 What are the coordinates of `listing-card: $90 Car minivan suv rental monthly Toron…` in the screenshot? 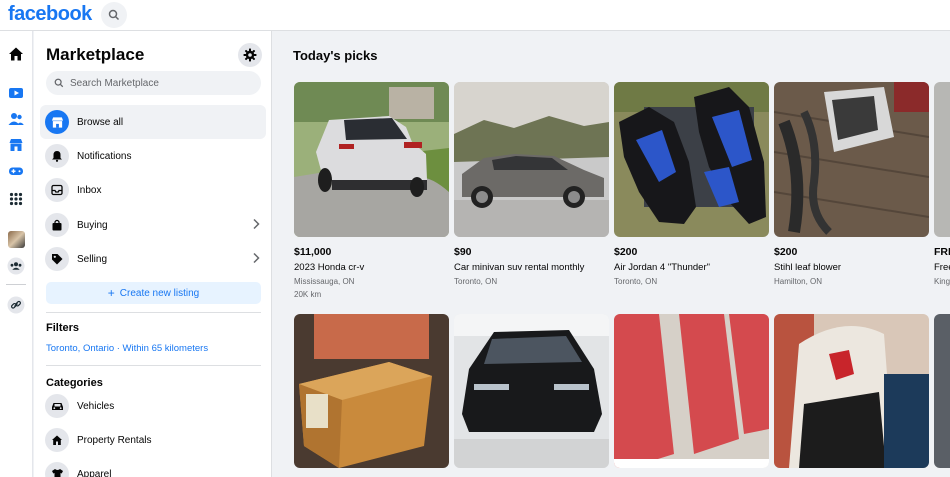 It's located at (531, 184).